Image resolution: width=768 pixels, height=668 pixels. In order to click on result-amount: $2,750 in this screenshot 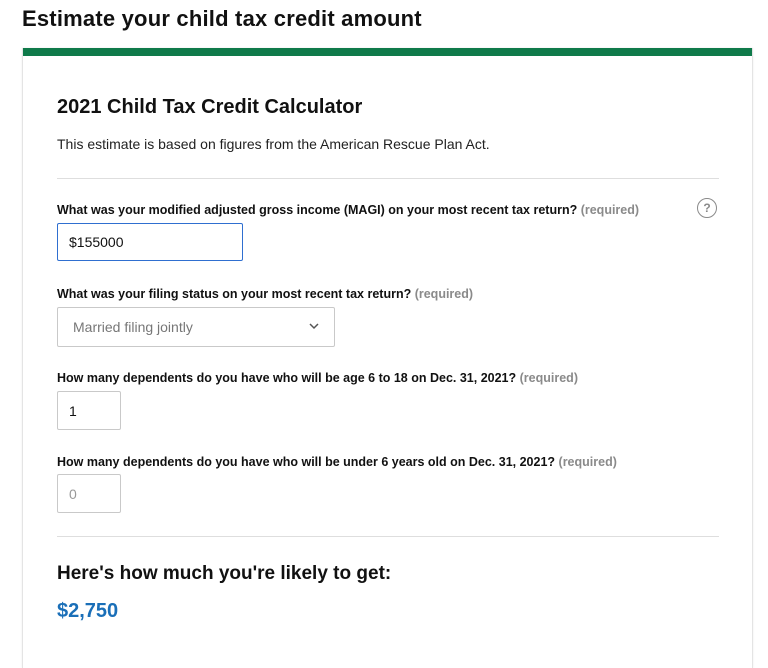, I will do `click(88, 611)`.